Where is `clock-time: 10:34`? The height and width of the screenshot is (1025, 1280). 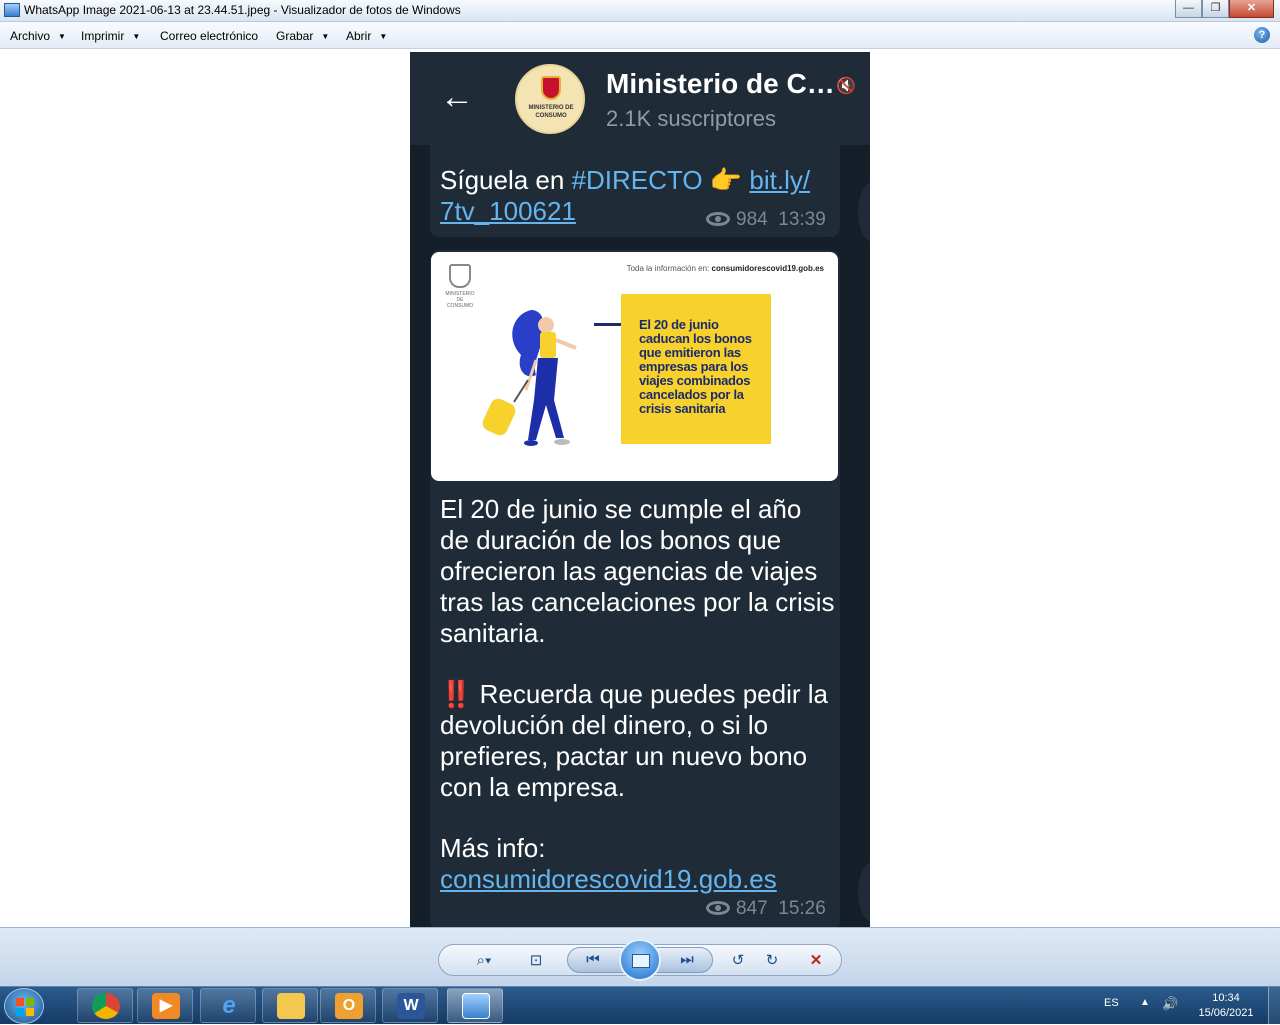
clock-time: 10:34 is located at coordinates (1226, 998).